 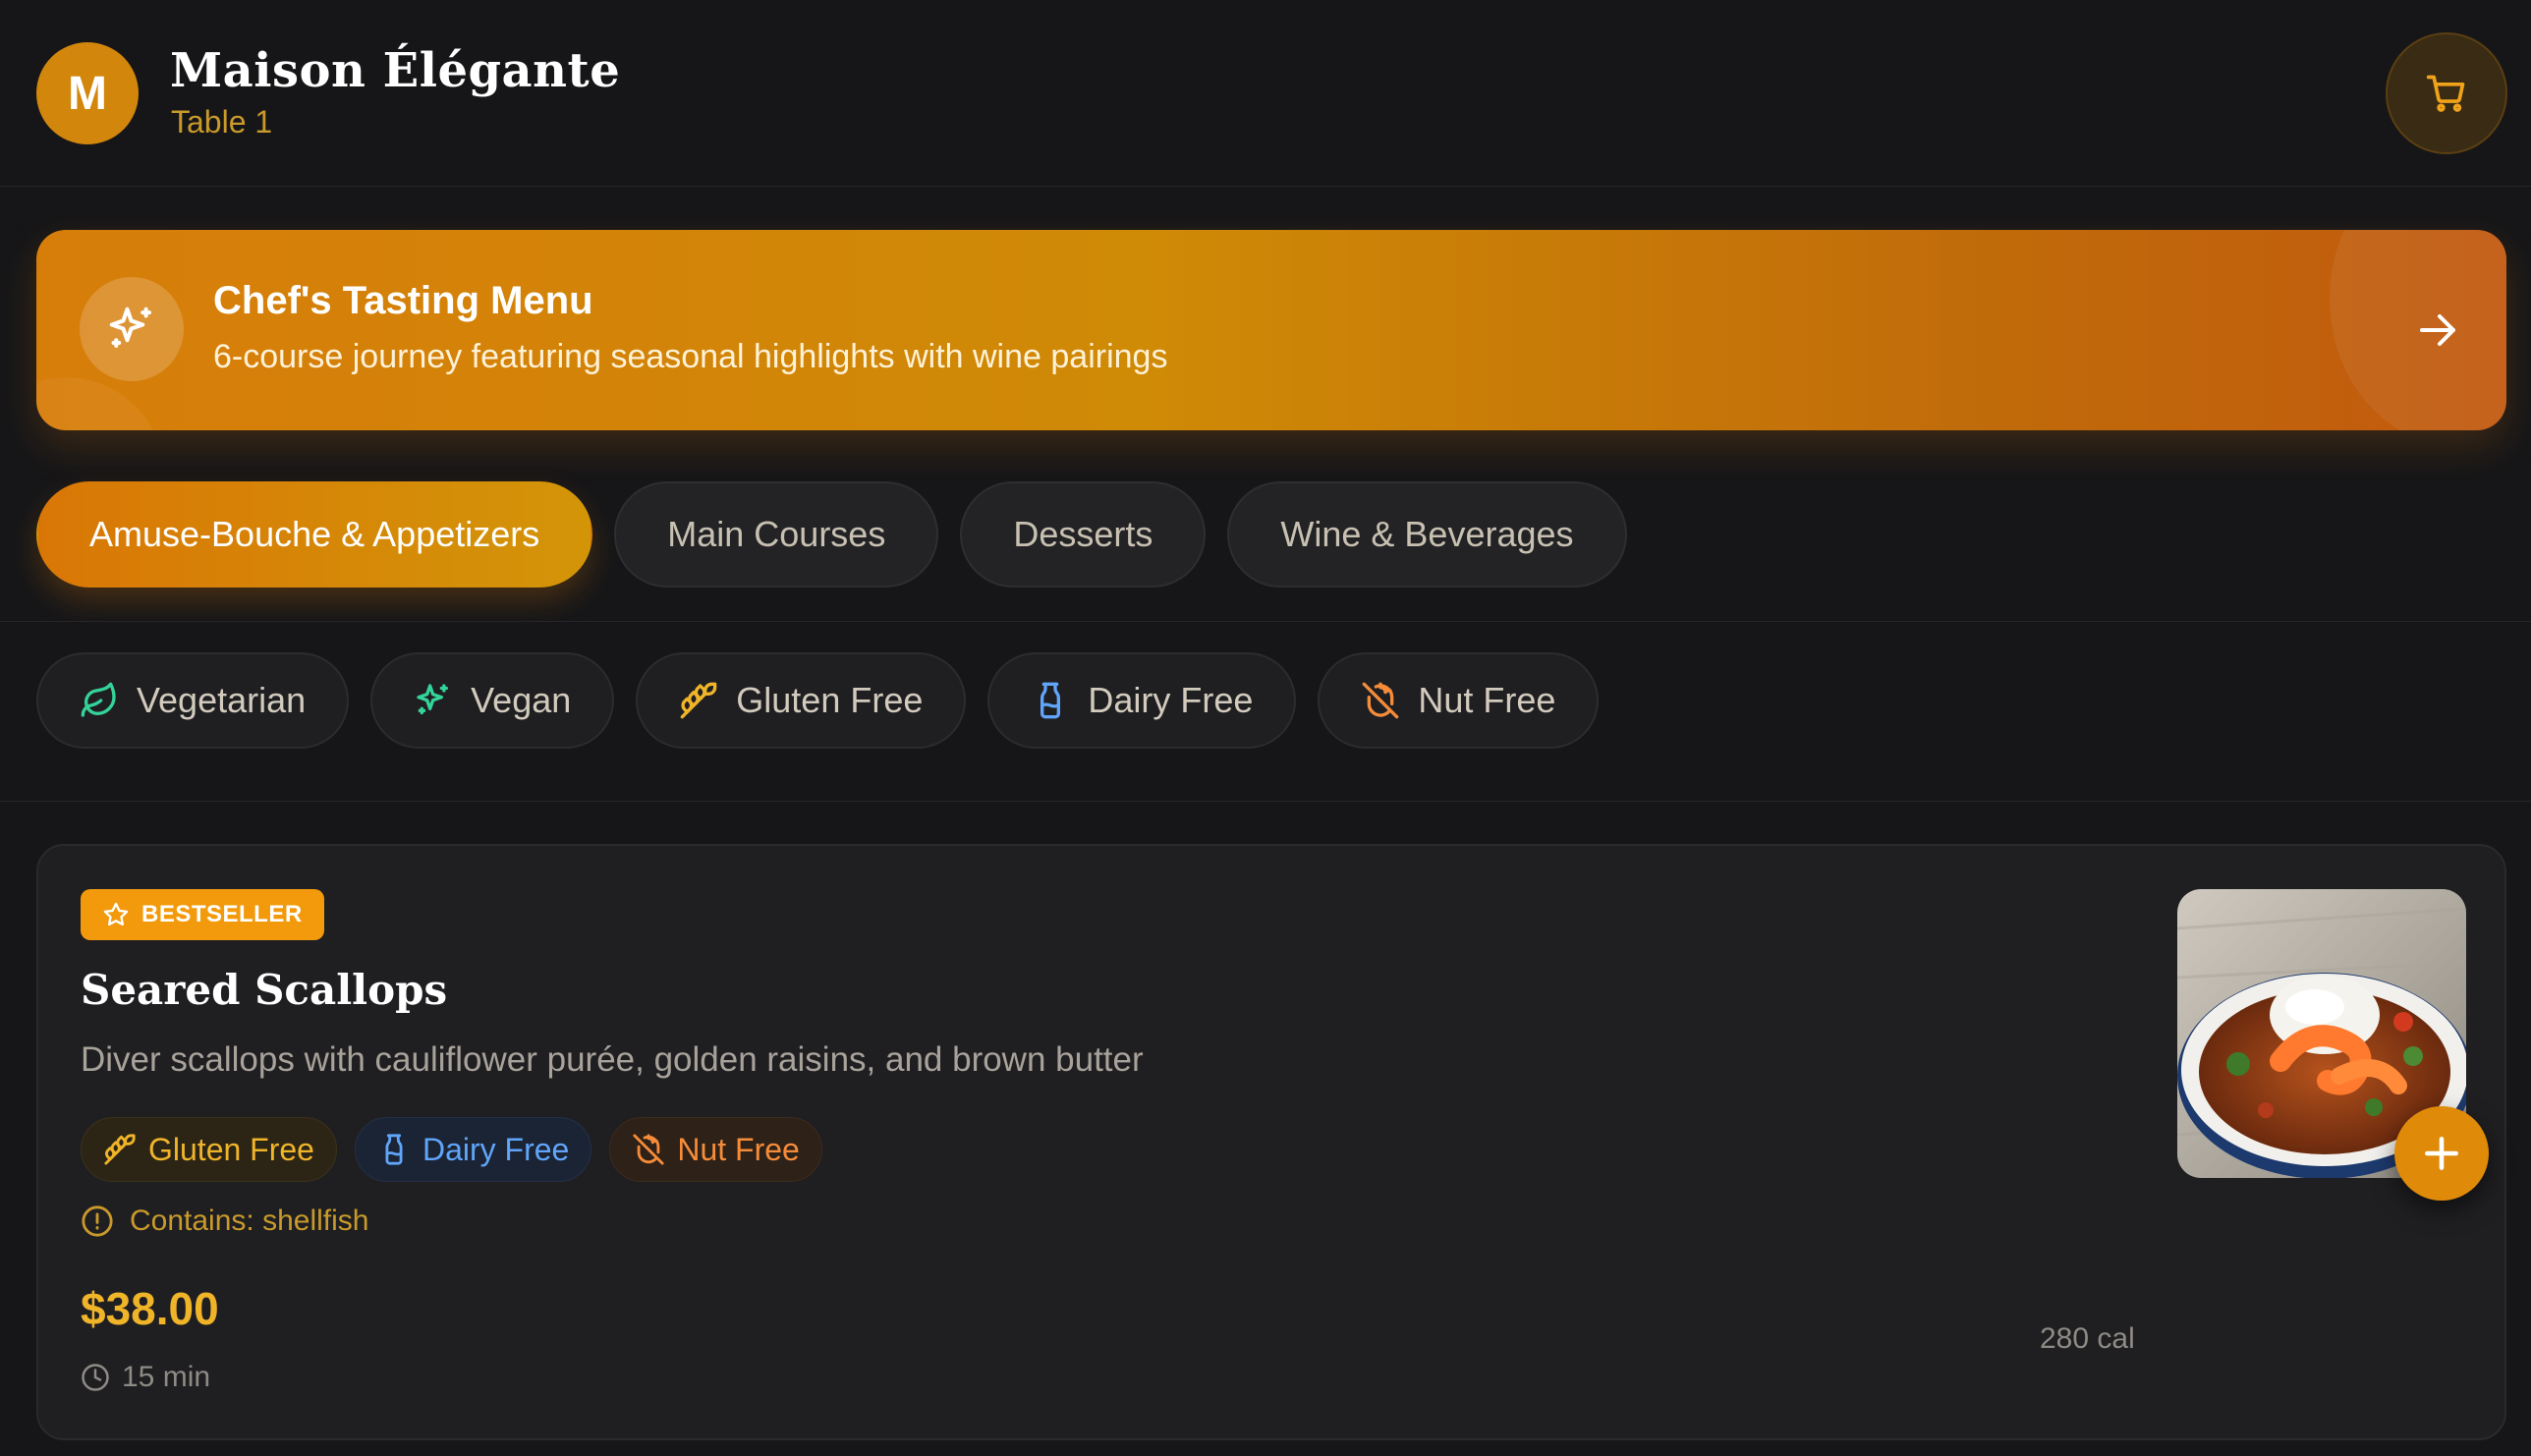 I want to click on tag-label: Dairy Free, so click(x=496, y=1149).